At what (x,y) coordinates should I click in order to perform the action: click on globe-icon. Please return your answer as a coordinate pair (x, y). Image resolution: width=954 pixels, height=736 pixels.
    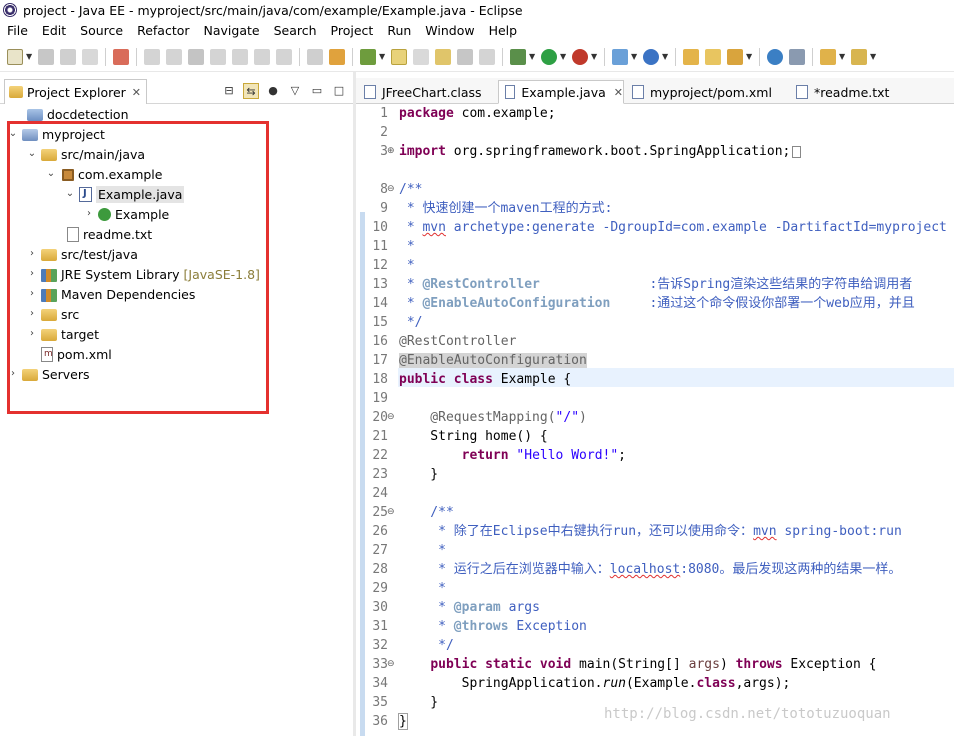
    Looking at the image, I should click on (775, 56).